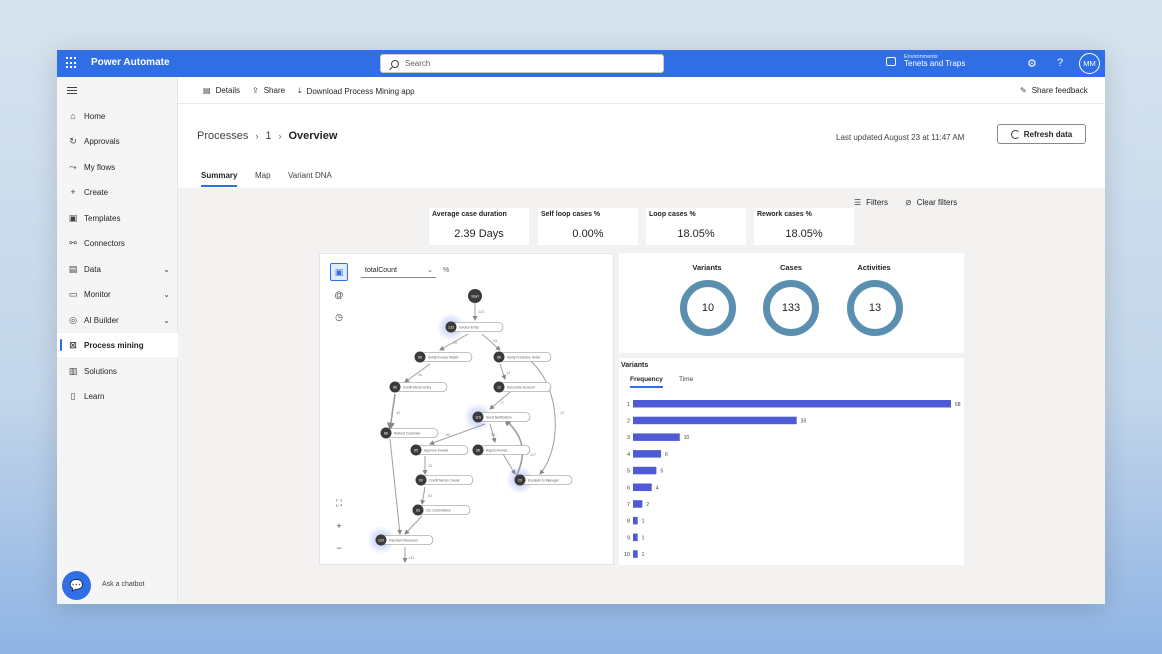  Describe the element at coordinates (339, 503) in the screenshot. I see `fit-to-screen-icon: ⛶` at that location.